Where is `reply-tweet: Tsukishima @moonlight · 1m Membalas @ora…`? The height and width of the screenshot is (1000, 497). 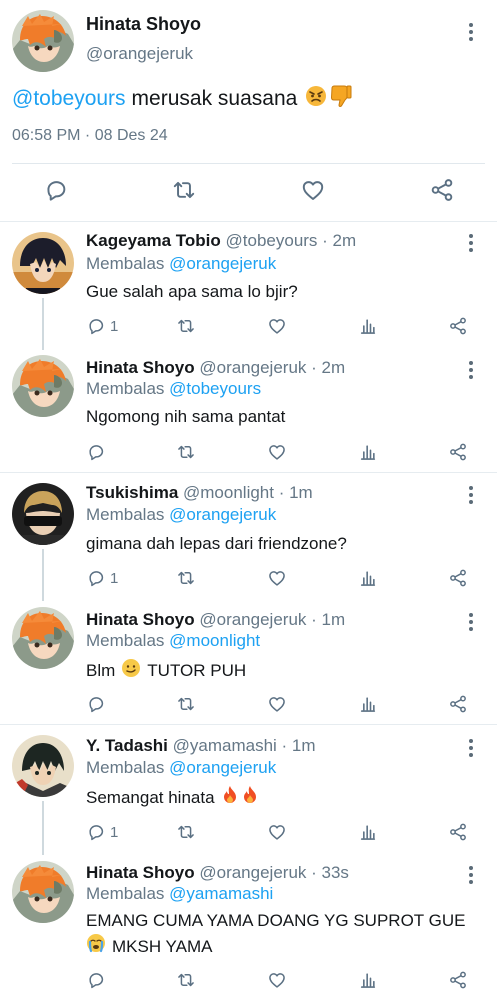 reply-tweet: Tsukishima @moonlight · 1m Membalas @ora… is located at coordinates (248, 537).